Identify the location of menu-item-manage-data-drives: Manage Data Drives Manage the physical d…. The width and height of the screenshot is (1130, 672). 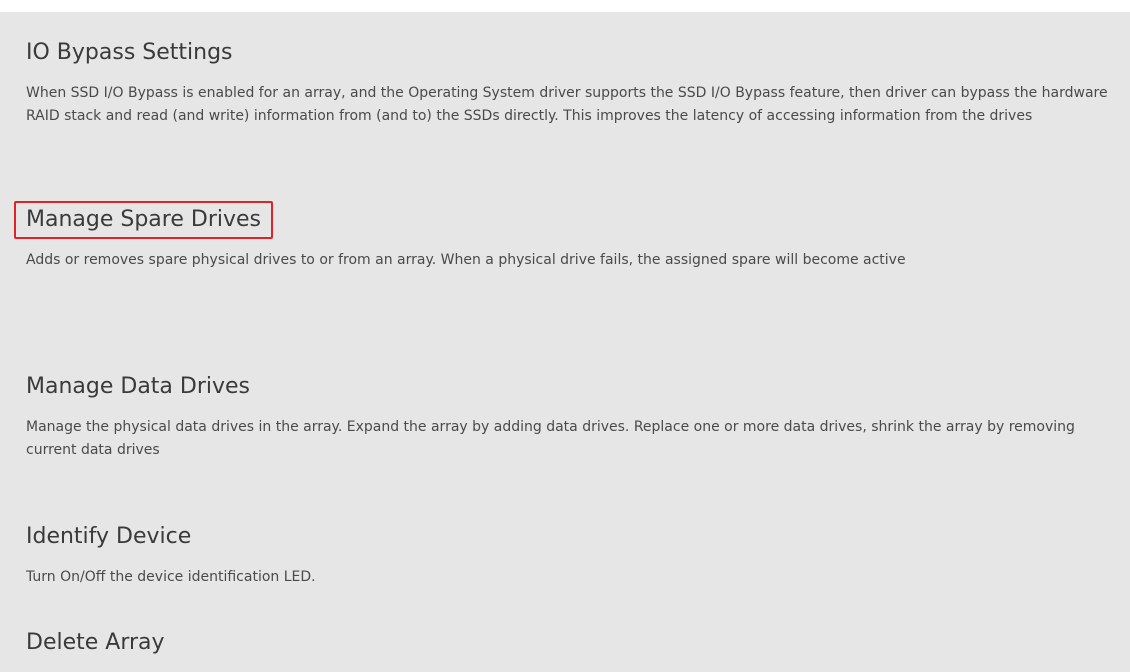
(565, 415).